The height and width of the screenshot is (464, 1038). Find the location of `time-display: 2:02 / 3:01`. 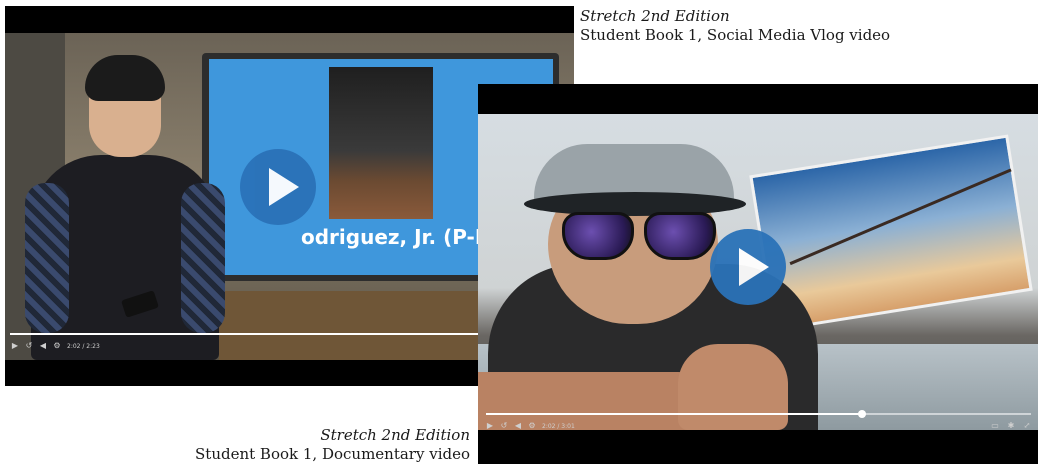

time-display: 2:02 / 3:01 is located at coordinates (558, 426).